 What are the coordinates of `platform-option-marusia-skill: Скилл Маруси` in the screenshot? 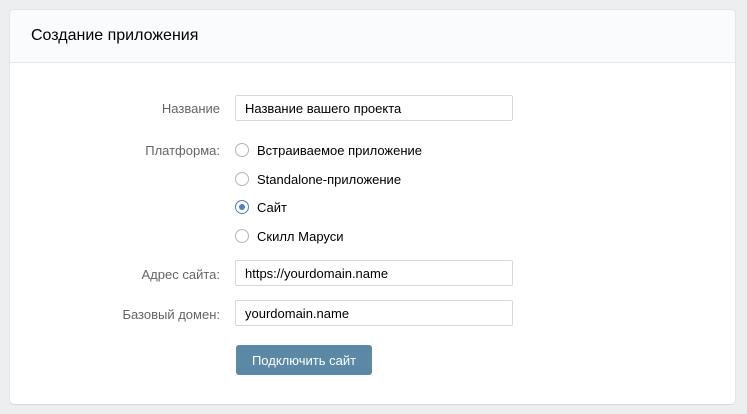 It's located at (289, 236).